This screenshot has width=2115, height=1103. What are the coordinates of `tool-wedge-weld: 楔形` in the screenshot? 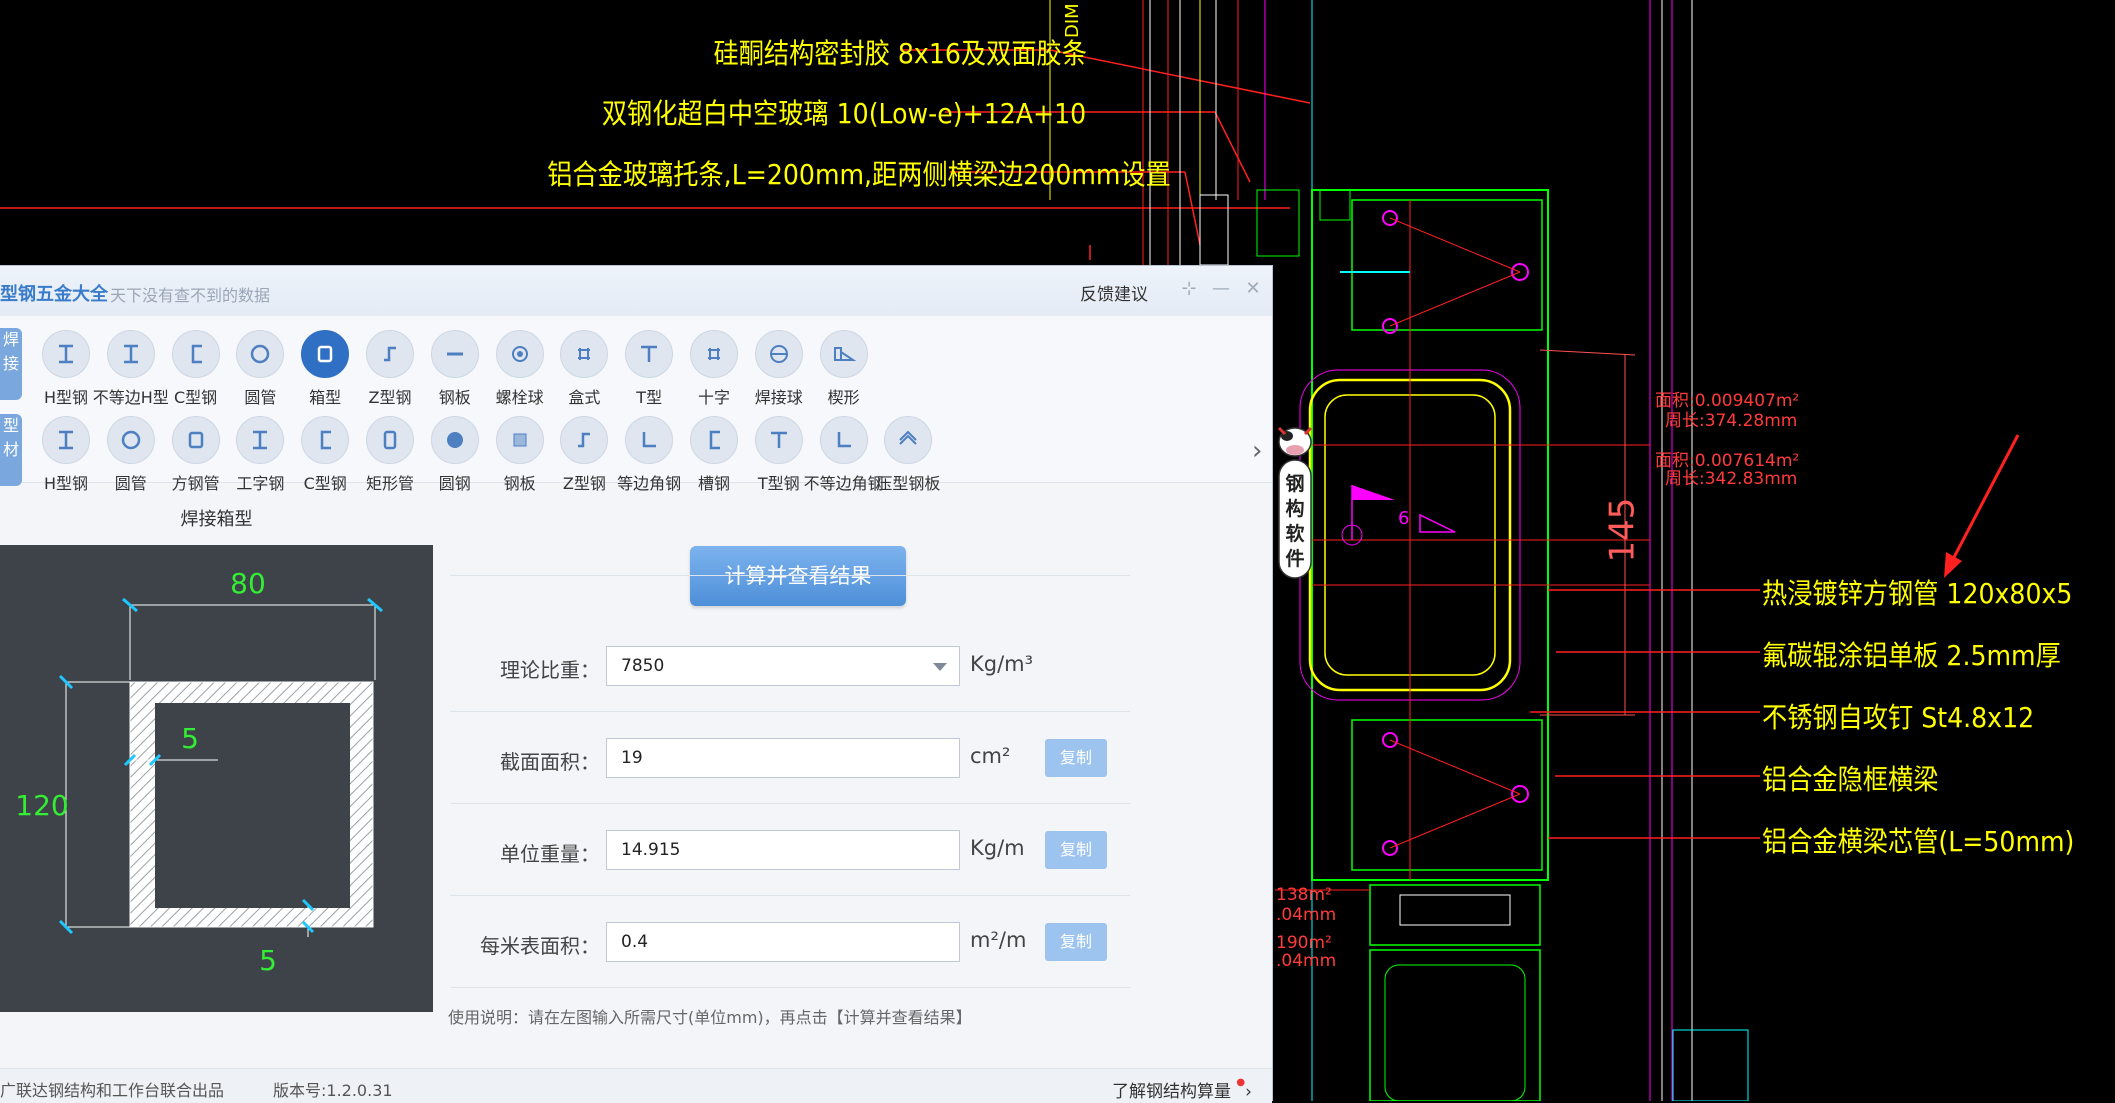 It's located at (844, 369).